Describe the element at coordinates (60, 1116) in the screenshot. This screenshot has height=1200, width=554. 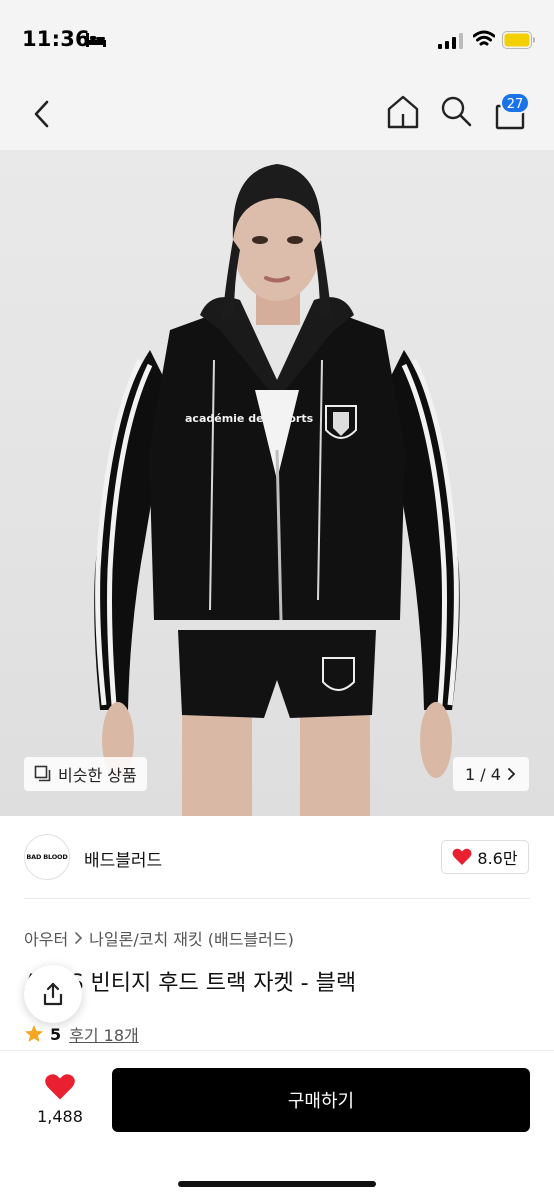
I see `wishlist-count: 1,488` at that location.